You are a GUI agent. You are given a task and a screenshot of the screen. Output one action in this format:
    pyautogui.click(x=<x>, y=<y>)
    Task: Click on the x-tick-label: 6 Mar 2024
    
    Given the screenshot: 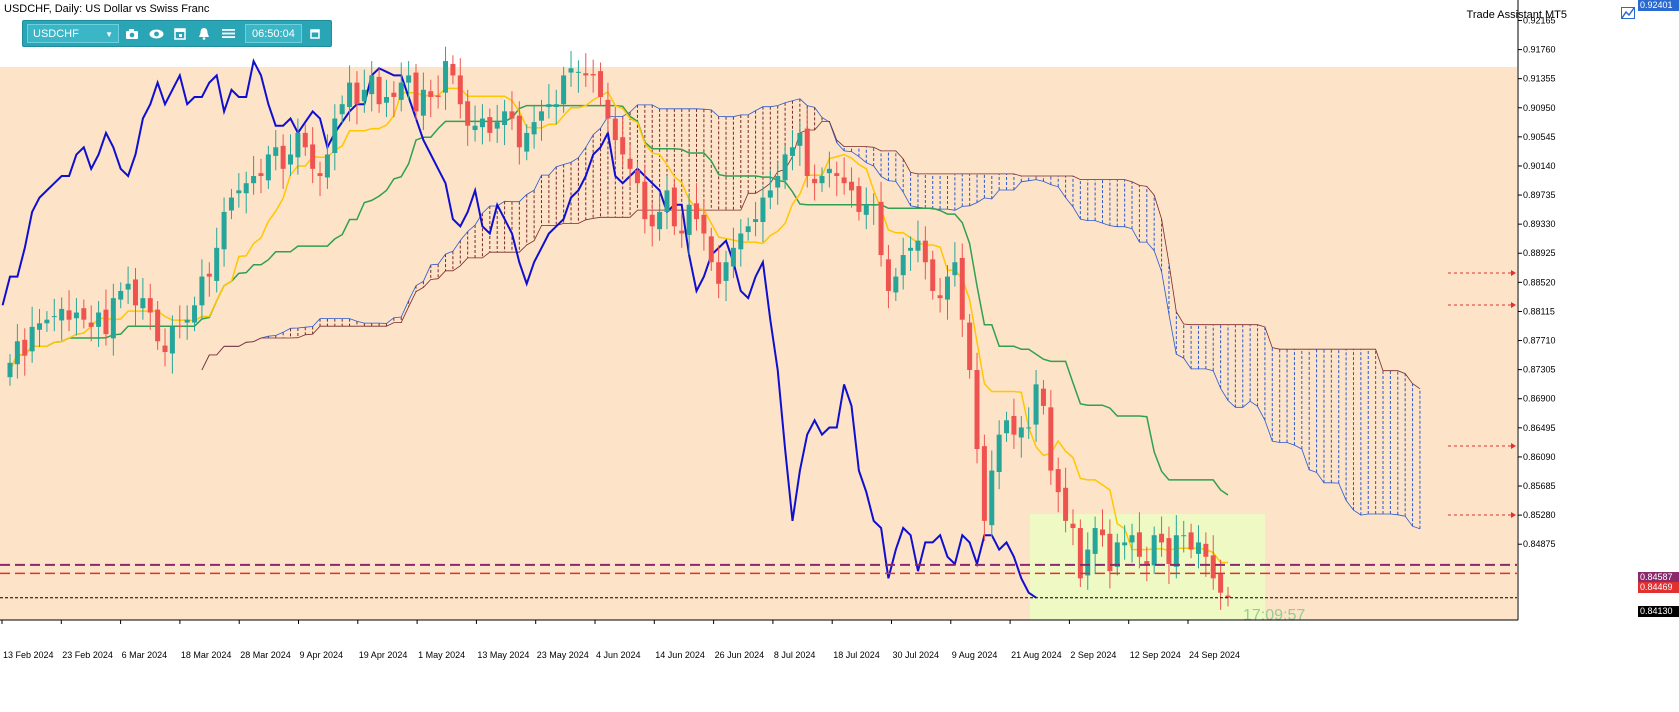 What is the action you would take?
    pyautogui.click(x=145, y=655)
    